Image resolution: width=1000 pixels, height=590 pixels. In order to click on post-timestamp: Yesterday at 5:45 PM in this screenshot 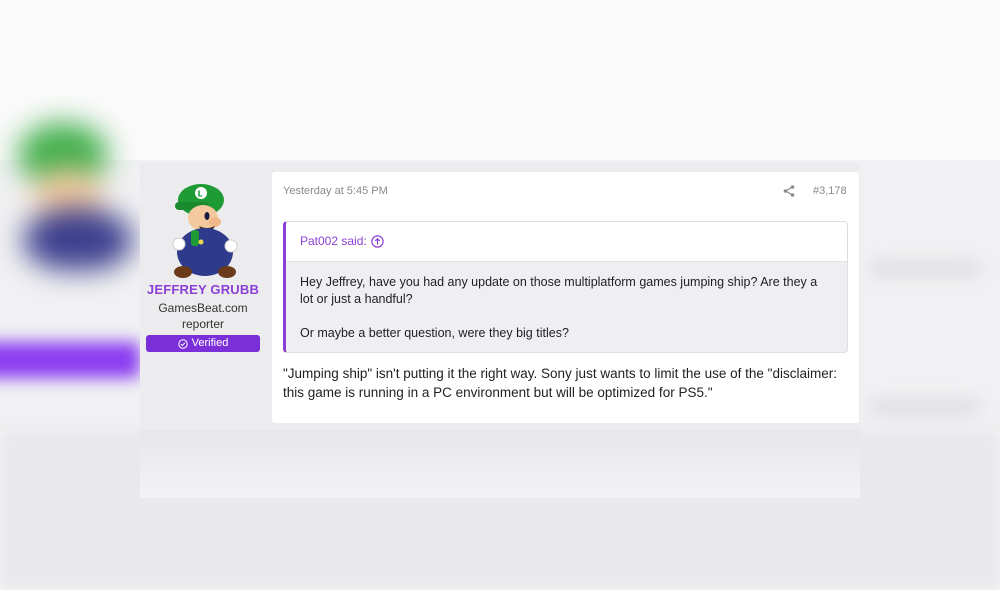, I will do `click(335, 191)`.